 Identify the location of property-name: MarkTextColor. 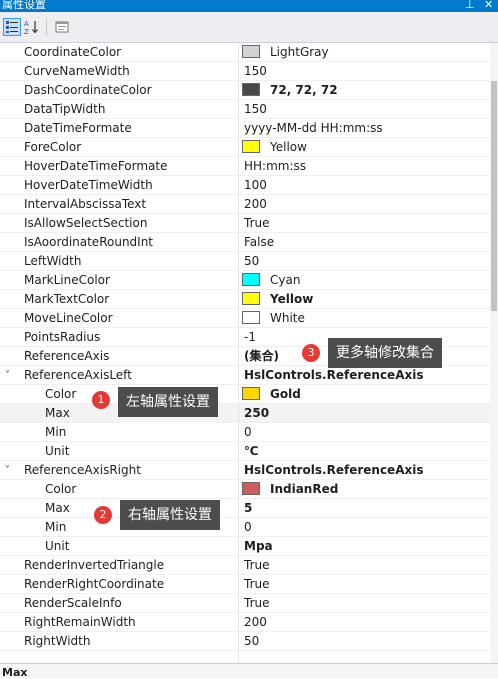
(67, 299).